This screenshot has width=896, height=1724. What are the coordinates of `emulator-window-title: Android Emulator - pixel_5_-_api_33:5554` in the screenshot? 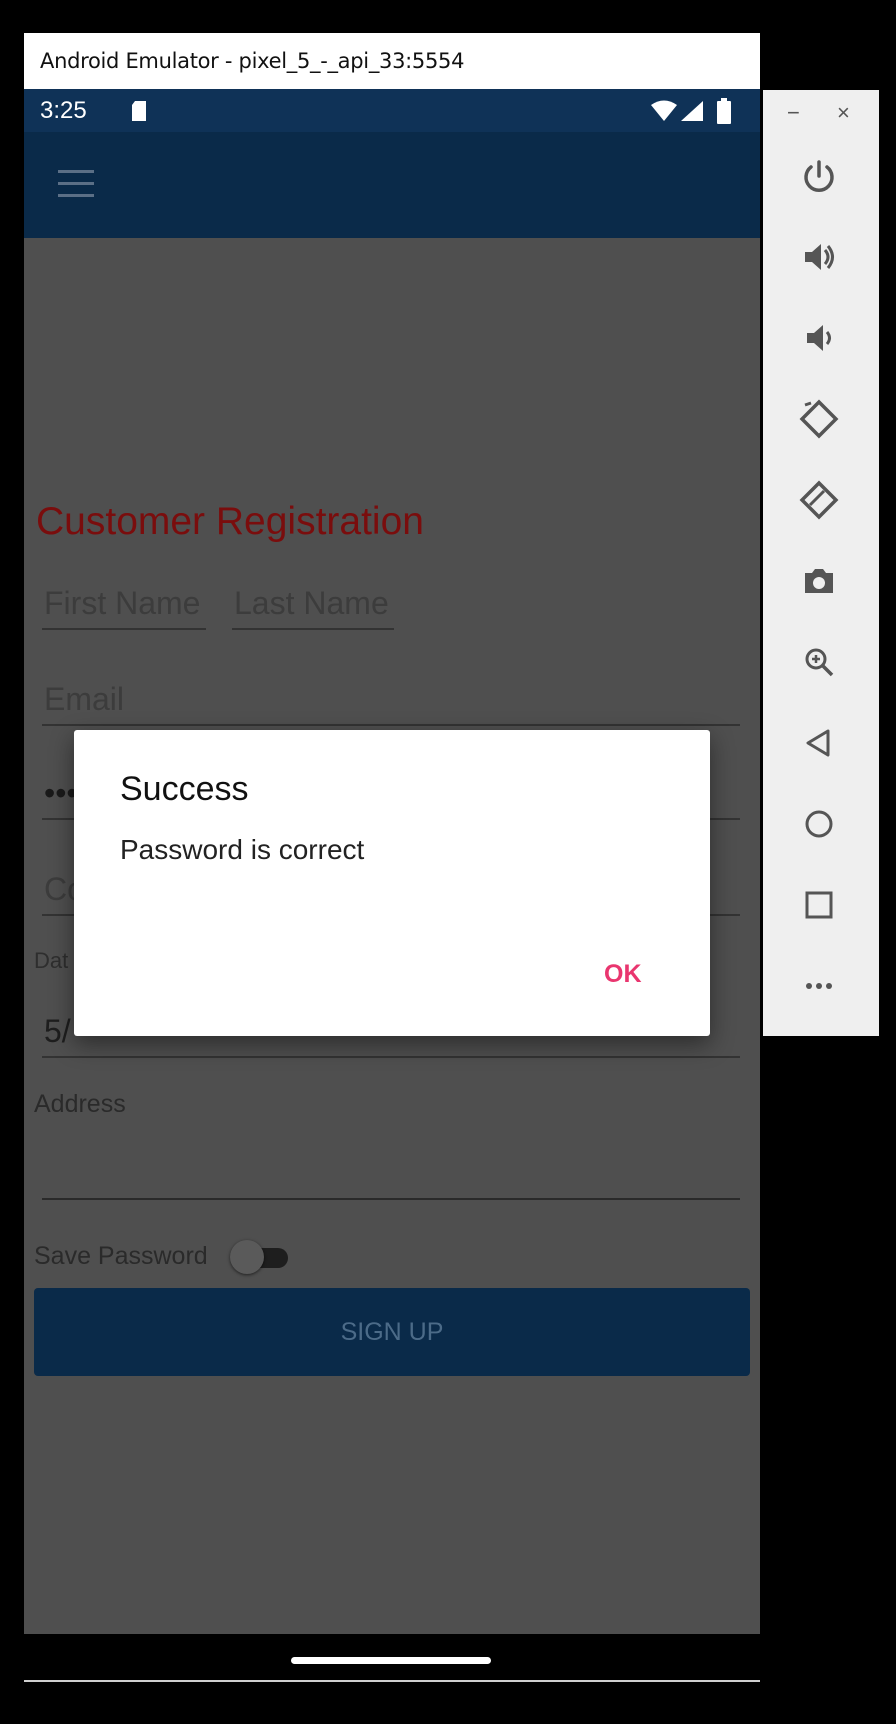 It's located at (252, 61).